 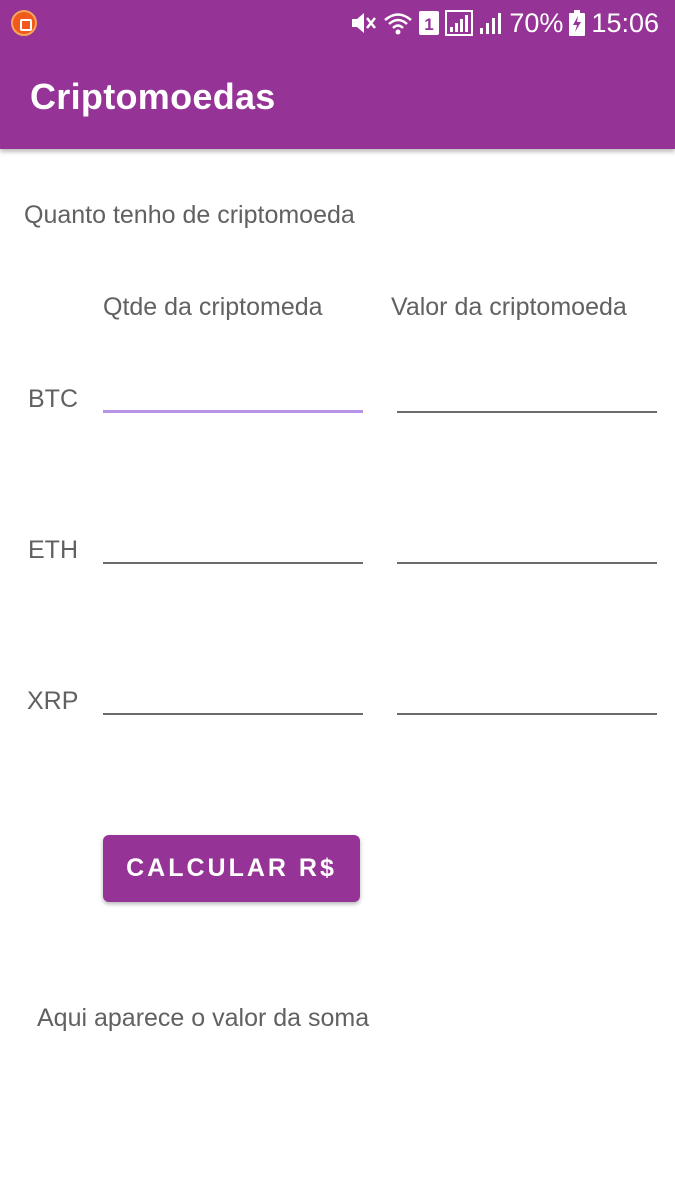 What do you see at coordinates (53, 550) in the screenshot?
I see `row-label-eth: ETH` at bounding box center [53, 550].